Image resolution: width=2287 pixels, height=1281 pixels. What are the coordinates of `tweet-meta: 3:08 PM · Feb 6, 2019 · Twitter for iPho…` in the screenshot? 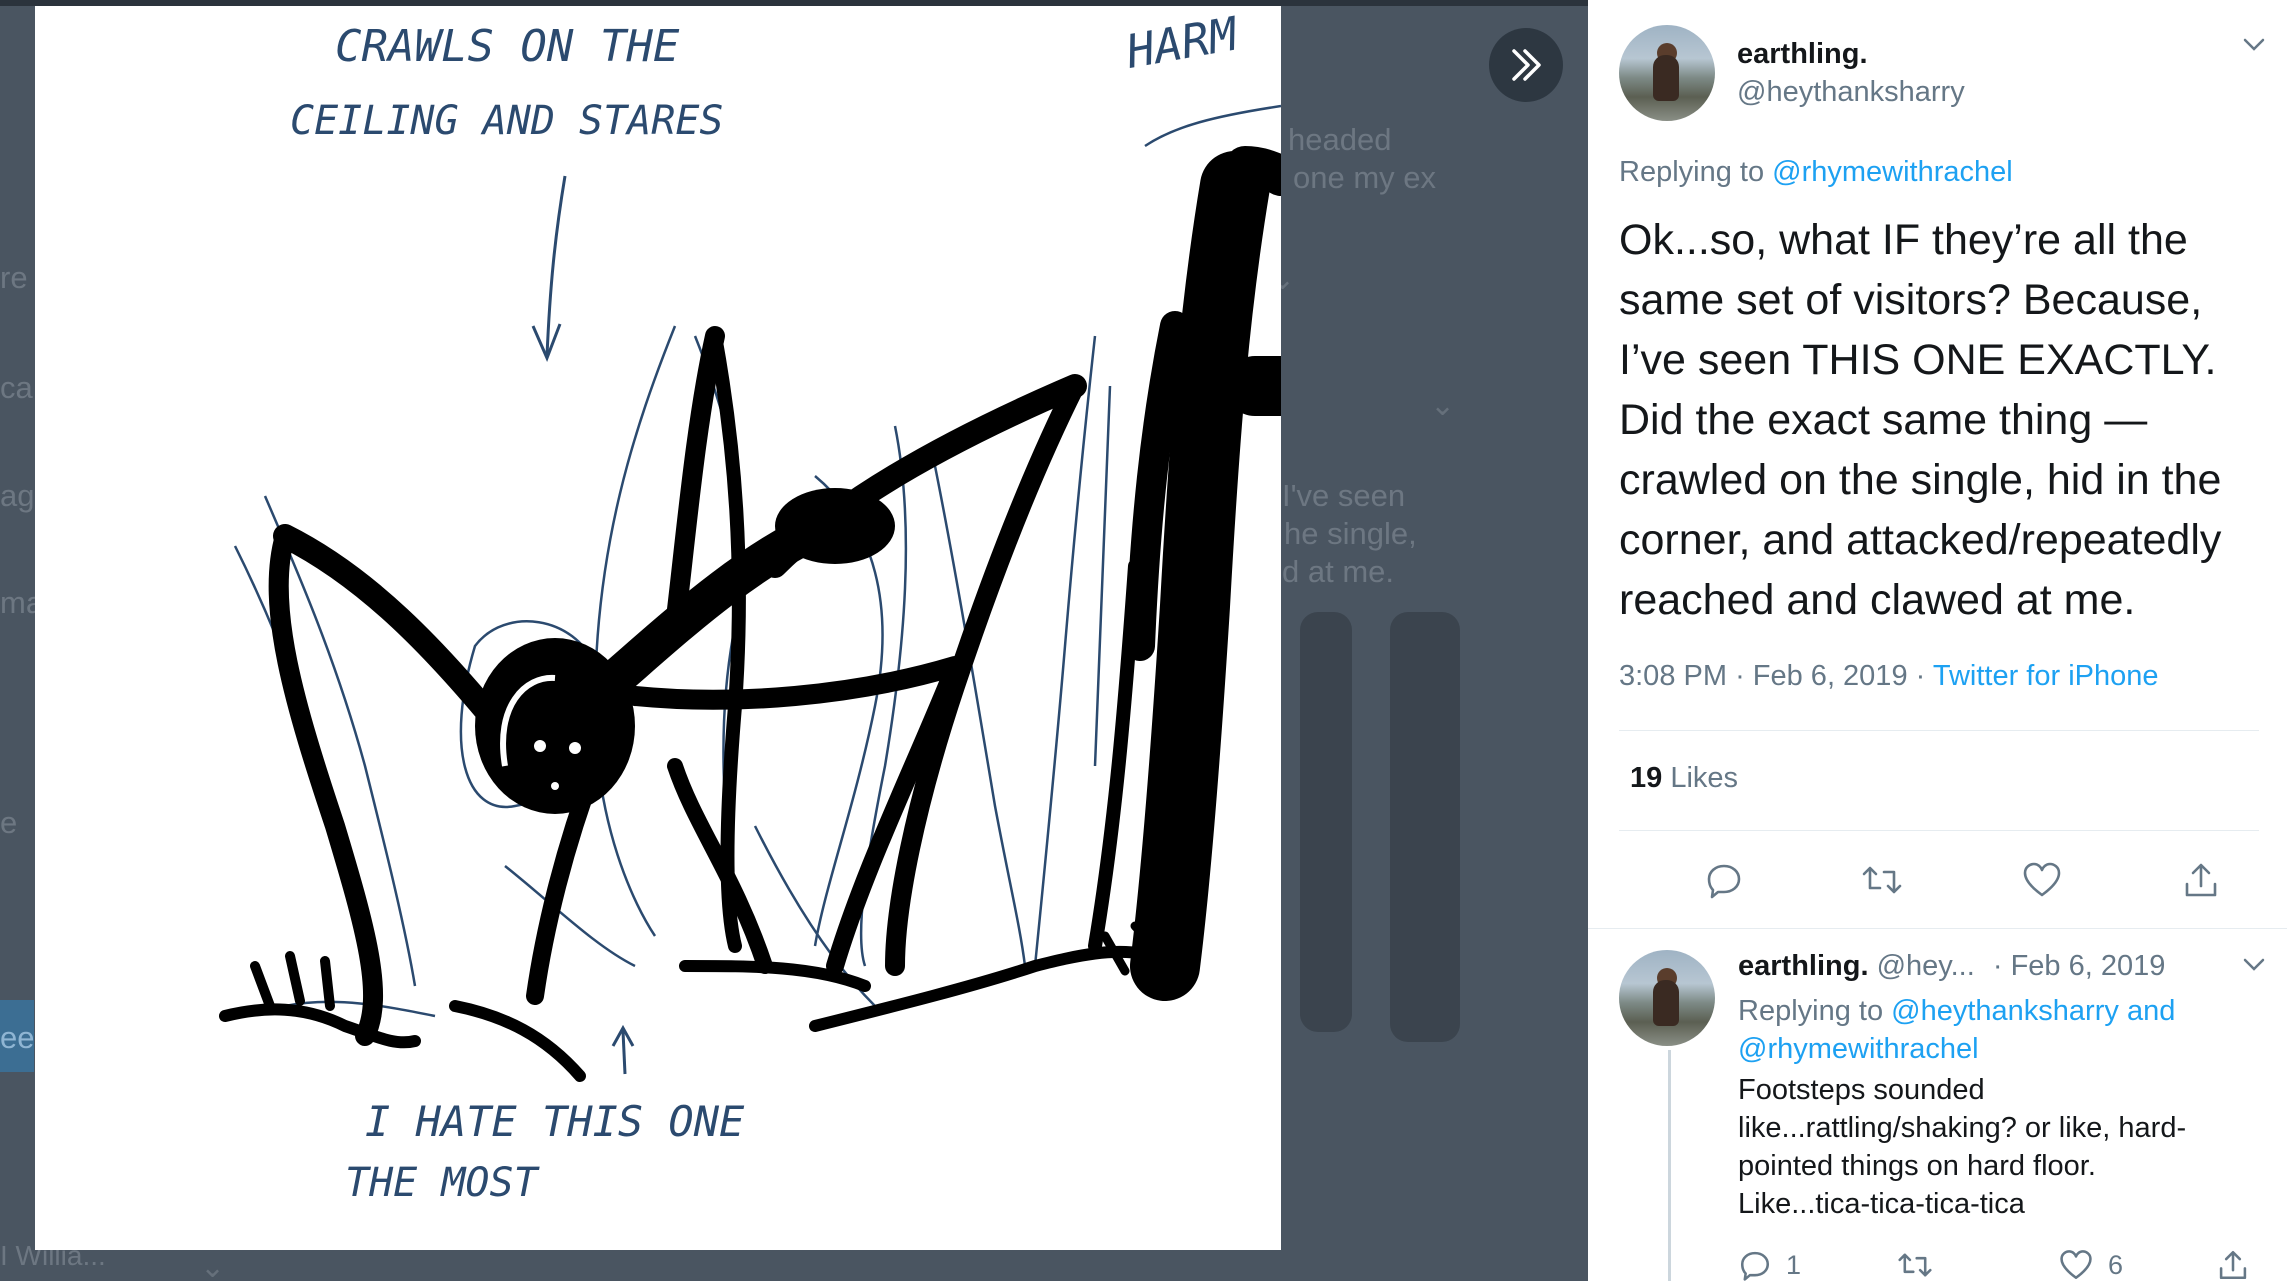 It's located at (1889, 676).